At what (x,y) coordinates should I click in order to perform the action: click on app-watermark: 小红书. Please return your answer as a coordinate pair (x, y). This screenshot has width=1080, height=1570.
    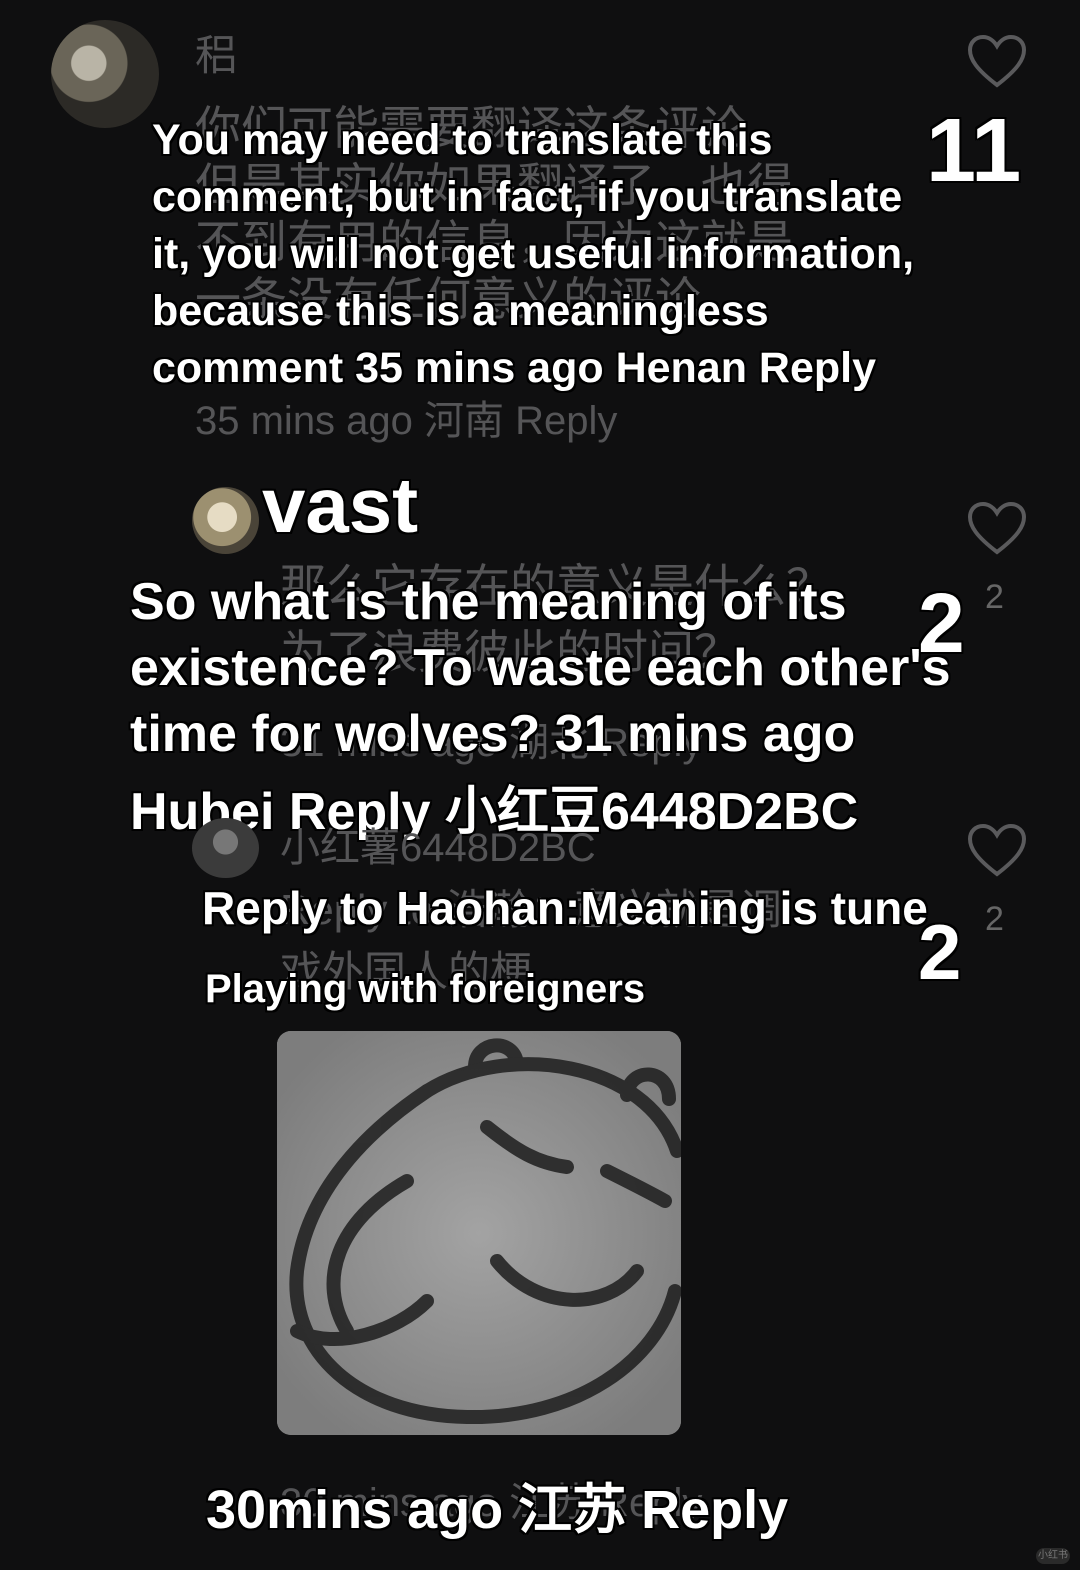
    Looking at the image, I should click on (1053, 1556).